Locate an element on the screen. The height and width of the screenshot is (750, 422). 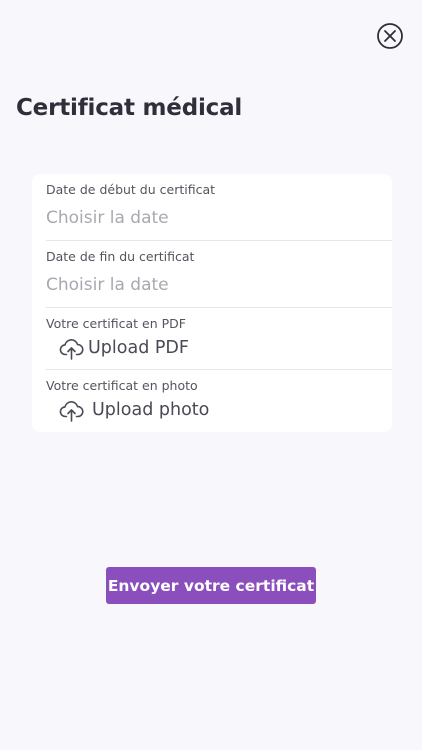
photo-upload-label: Votre certificat en photo is located at coordinates (122, 385).